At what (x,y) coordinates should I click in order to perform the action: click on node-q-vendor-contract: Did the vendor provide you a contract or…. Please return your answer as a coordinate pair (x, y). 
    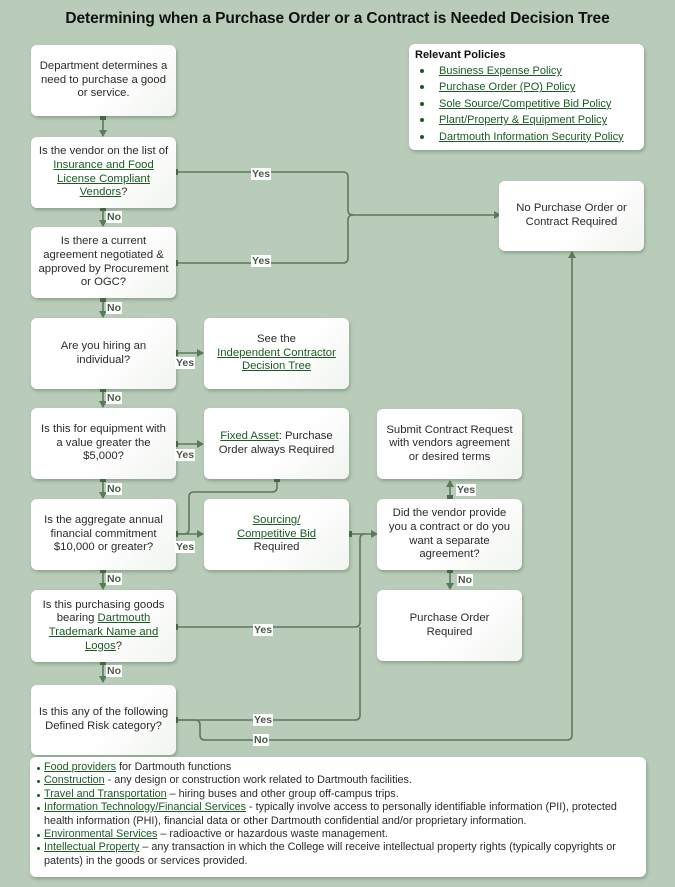
    Looking at the image, I should click on (449, 534).